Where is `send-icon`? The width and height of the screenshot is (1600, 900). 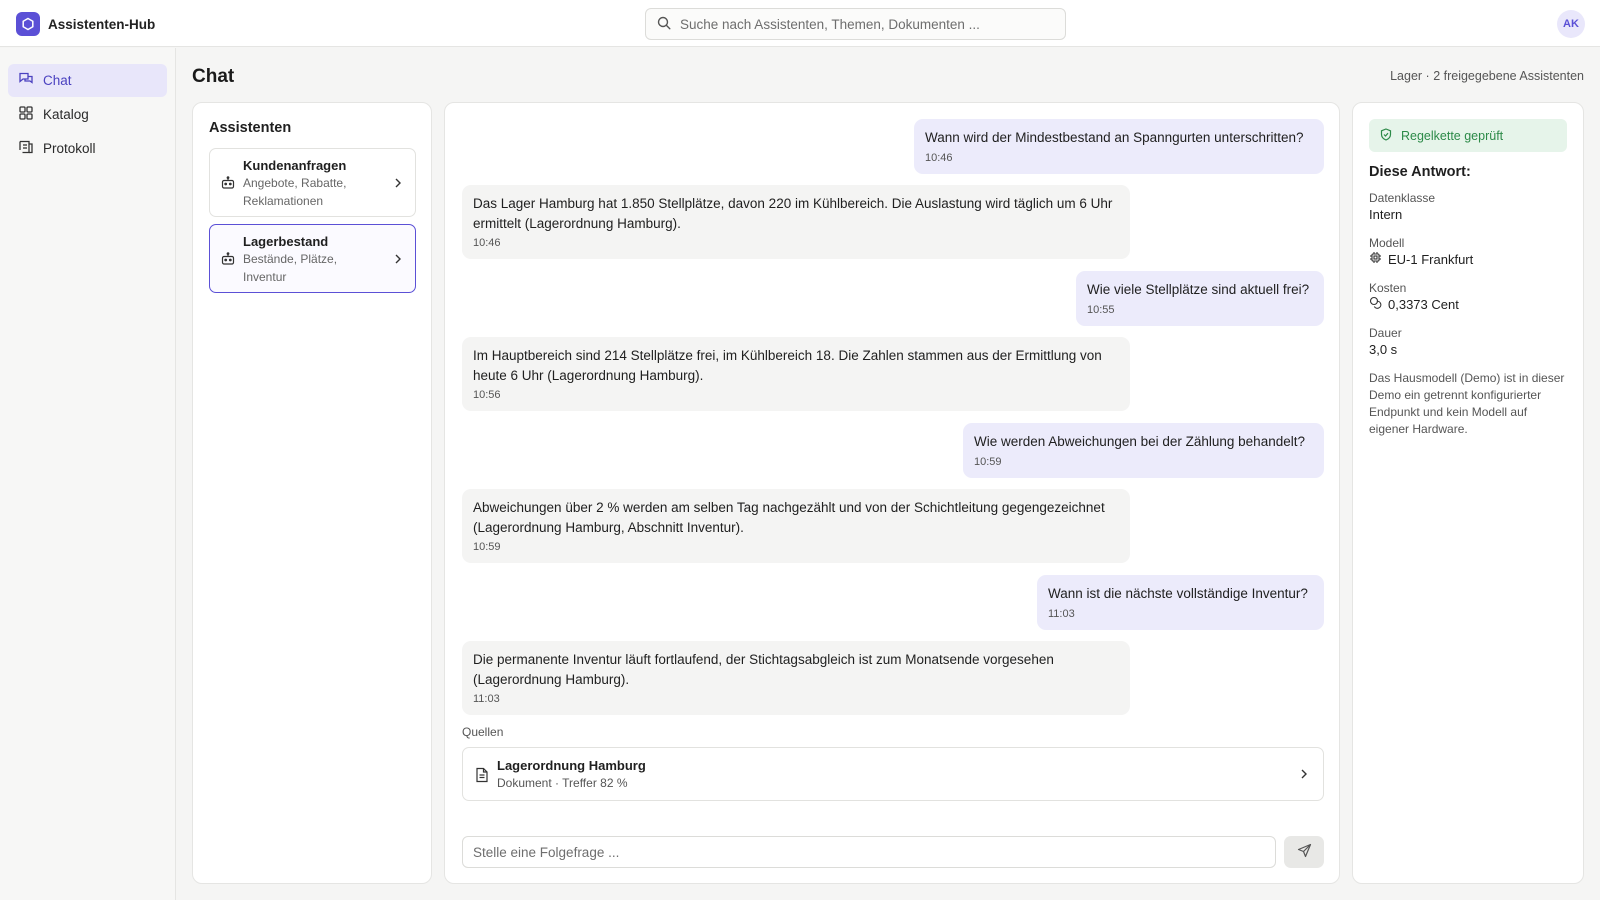 send-icon is located at coordinates (1304, 852).